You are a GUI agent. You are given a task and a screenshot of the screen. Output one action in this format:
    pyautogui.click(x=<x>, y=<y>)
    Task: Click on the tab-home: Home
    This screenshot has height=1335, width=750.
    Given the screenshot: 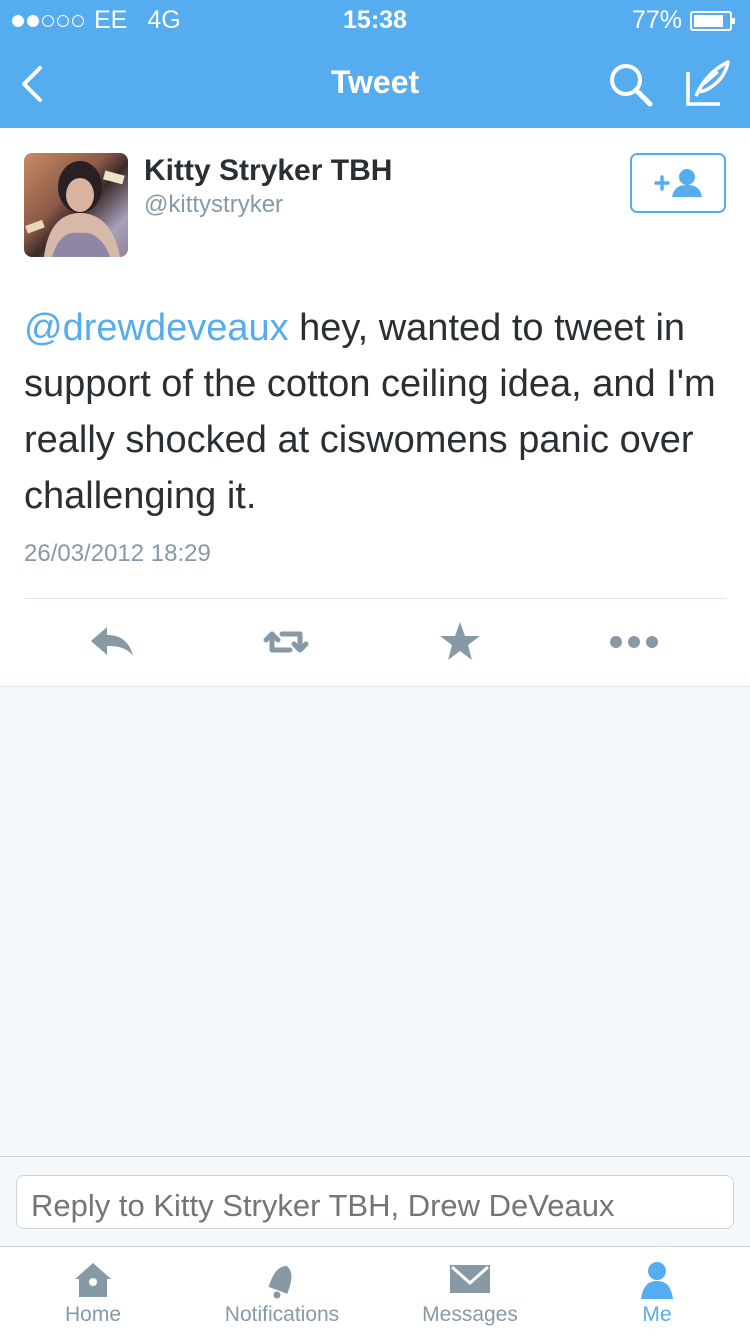 What is the action you would take?
    pyautogui.click(x=93, y=1291)
    